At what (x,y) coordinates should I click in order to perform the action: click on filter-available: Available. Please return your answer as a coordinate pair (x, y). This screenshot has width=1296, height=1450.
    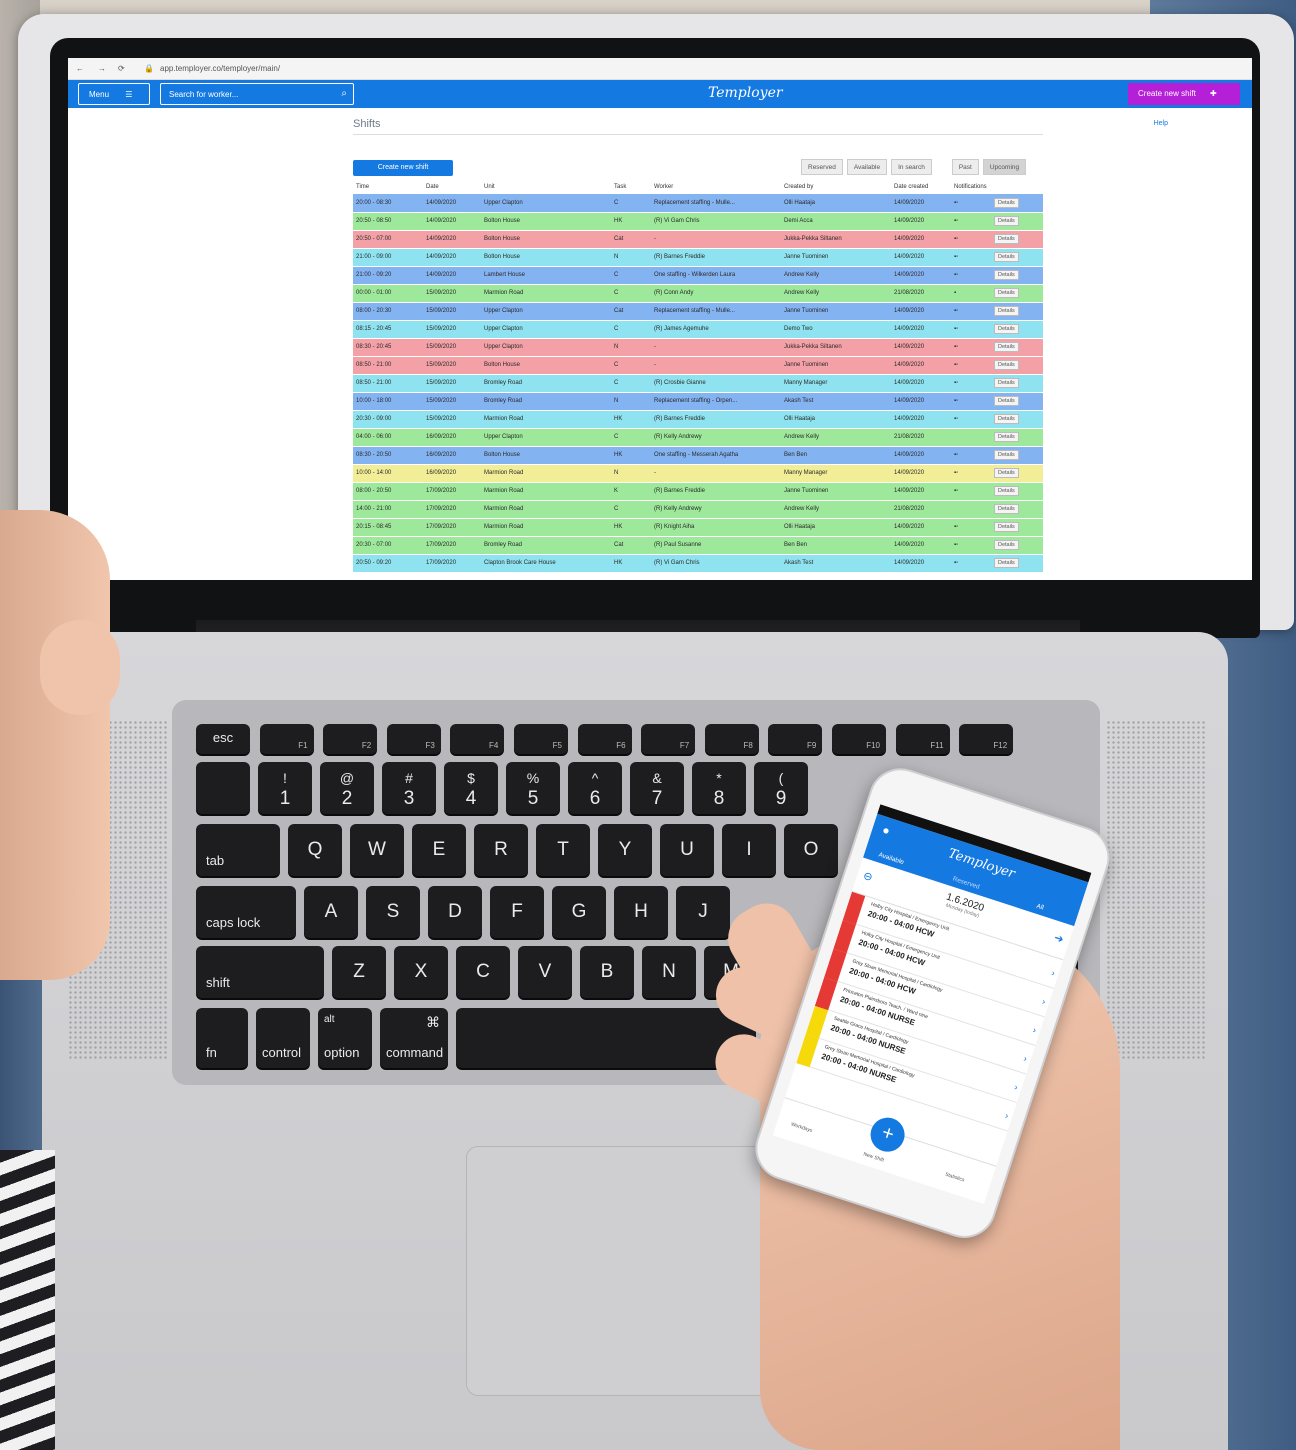
    Looking at the image, I should click on (867, 167).